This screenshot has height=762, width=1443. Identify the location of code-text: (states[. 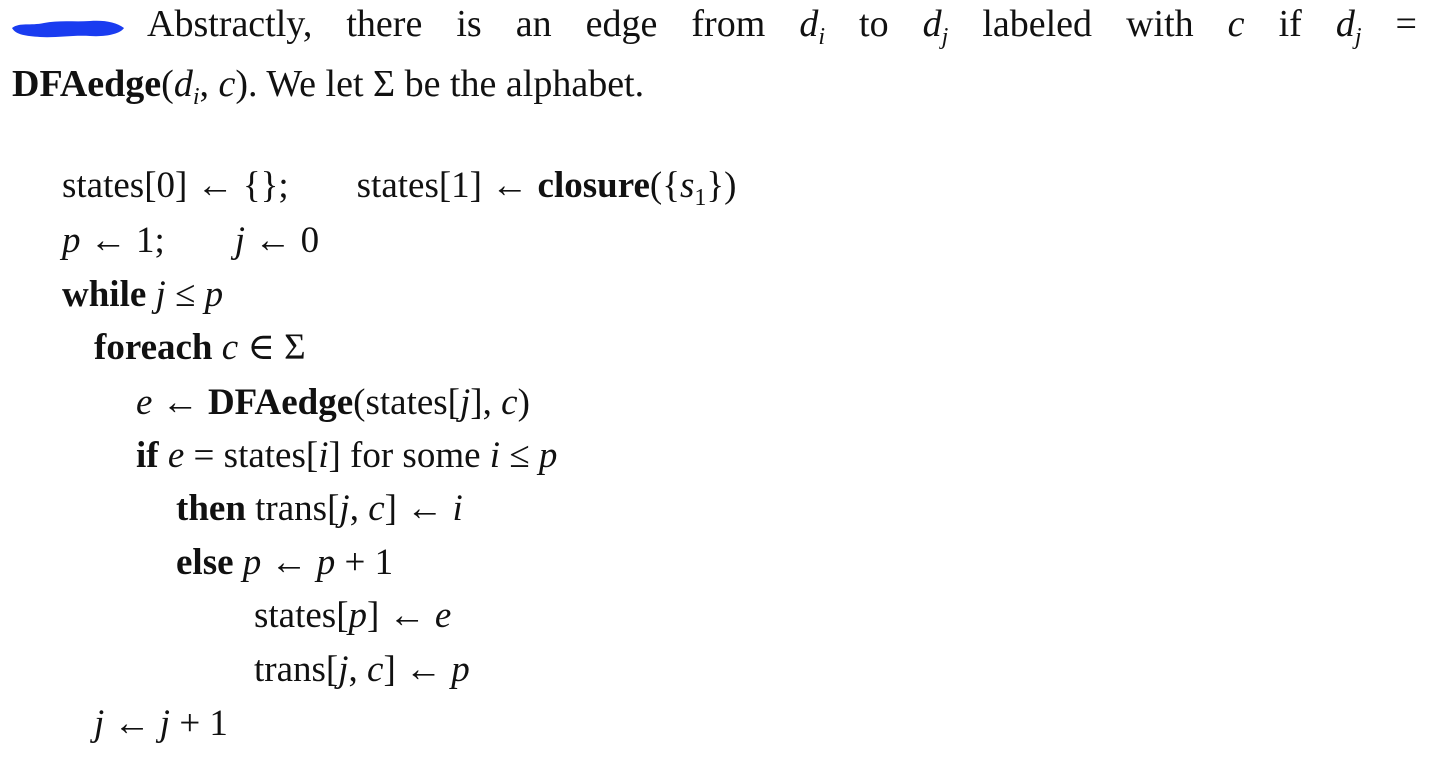
(407, 402).